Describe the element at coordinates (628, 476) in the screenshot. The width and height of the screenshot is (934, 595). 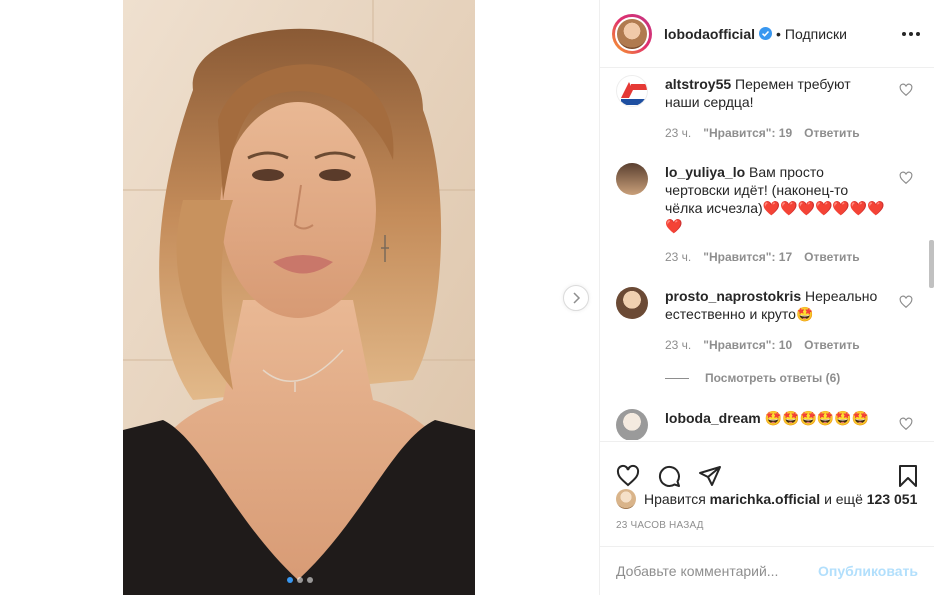
I see `like-heart-icon` at that location.